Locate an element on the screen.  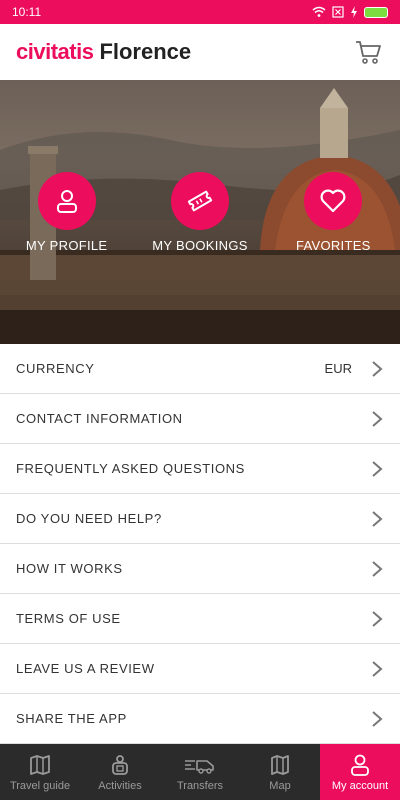
my-profile-circle is located at coordinates (66, 201).